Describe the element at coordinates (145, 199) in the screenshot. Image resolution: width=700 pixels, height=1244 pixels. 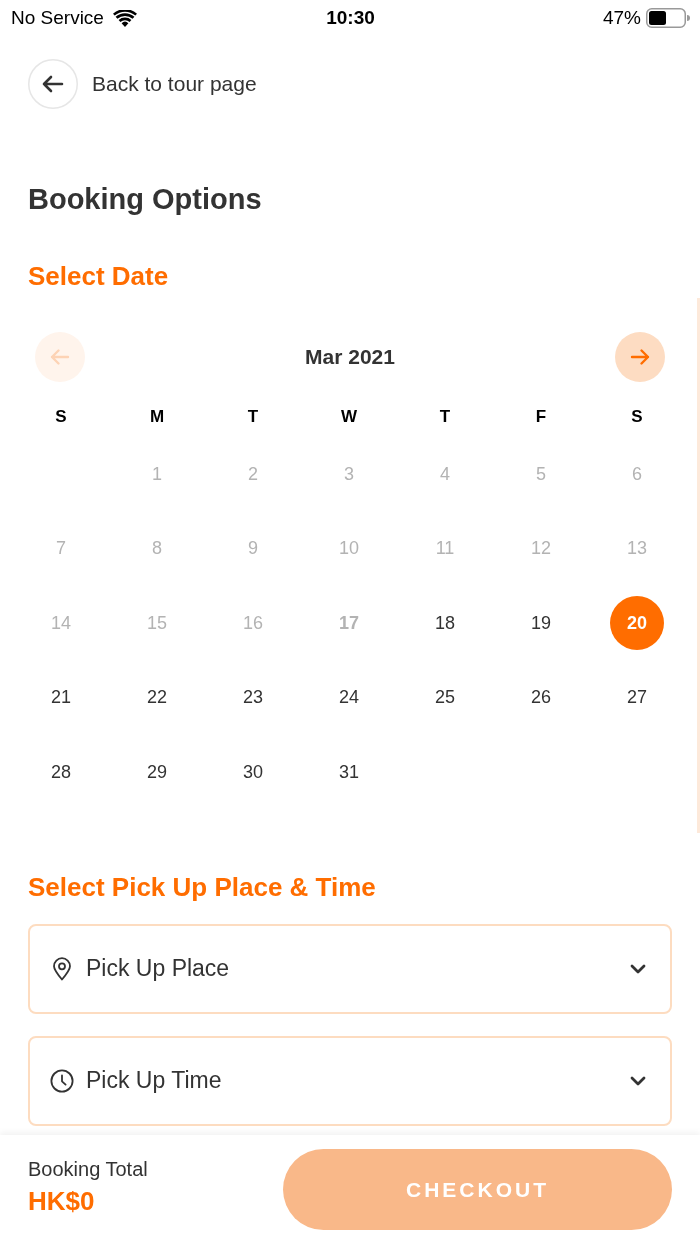
I see `page-title: Booking Options` at that location.